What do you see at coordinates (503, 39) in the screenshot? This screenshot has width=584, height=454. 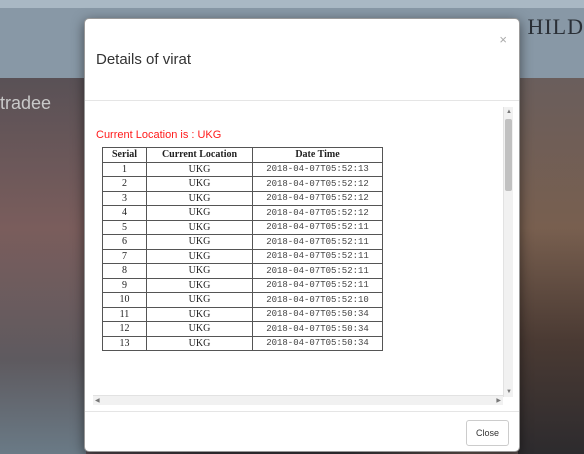 I see `close-icon: ×` at bounding box center [503, 39].